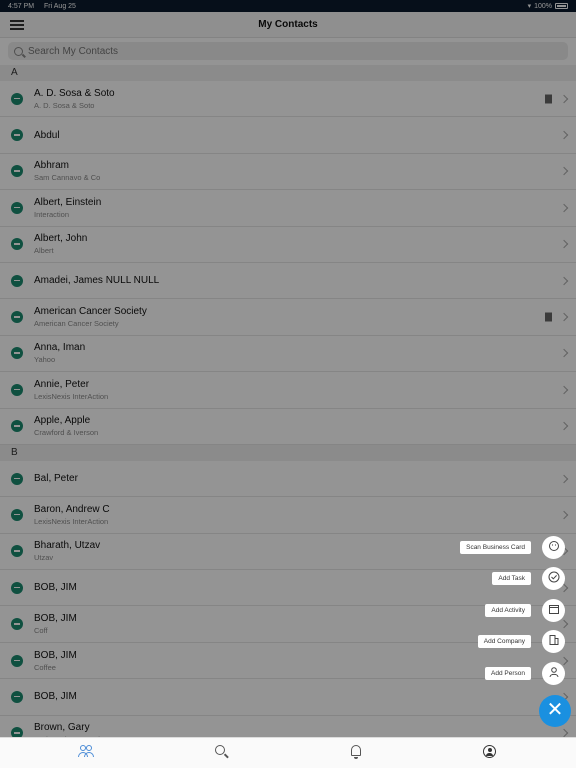 The height and width of the screenshot is (768, 576). I want to click on fab-item-add-task: Add Task, so click(528, 578).